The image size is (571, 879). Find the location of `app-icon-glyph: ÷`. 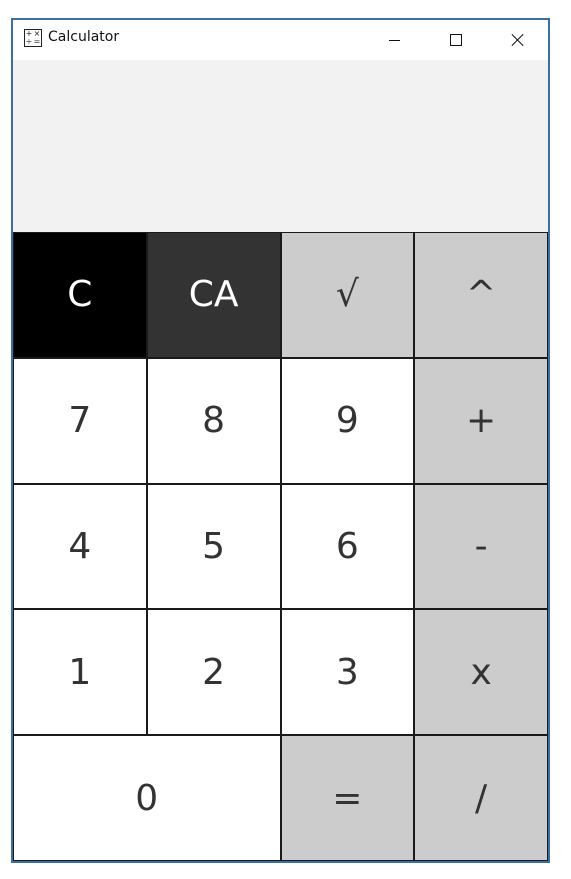

app-icon-glyph: ÷ is located at coordinates (29, 41).